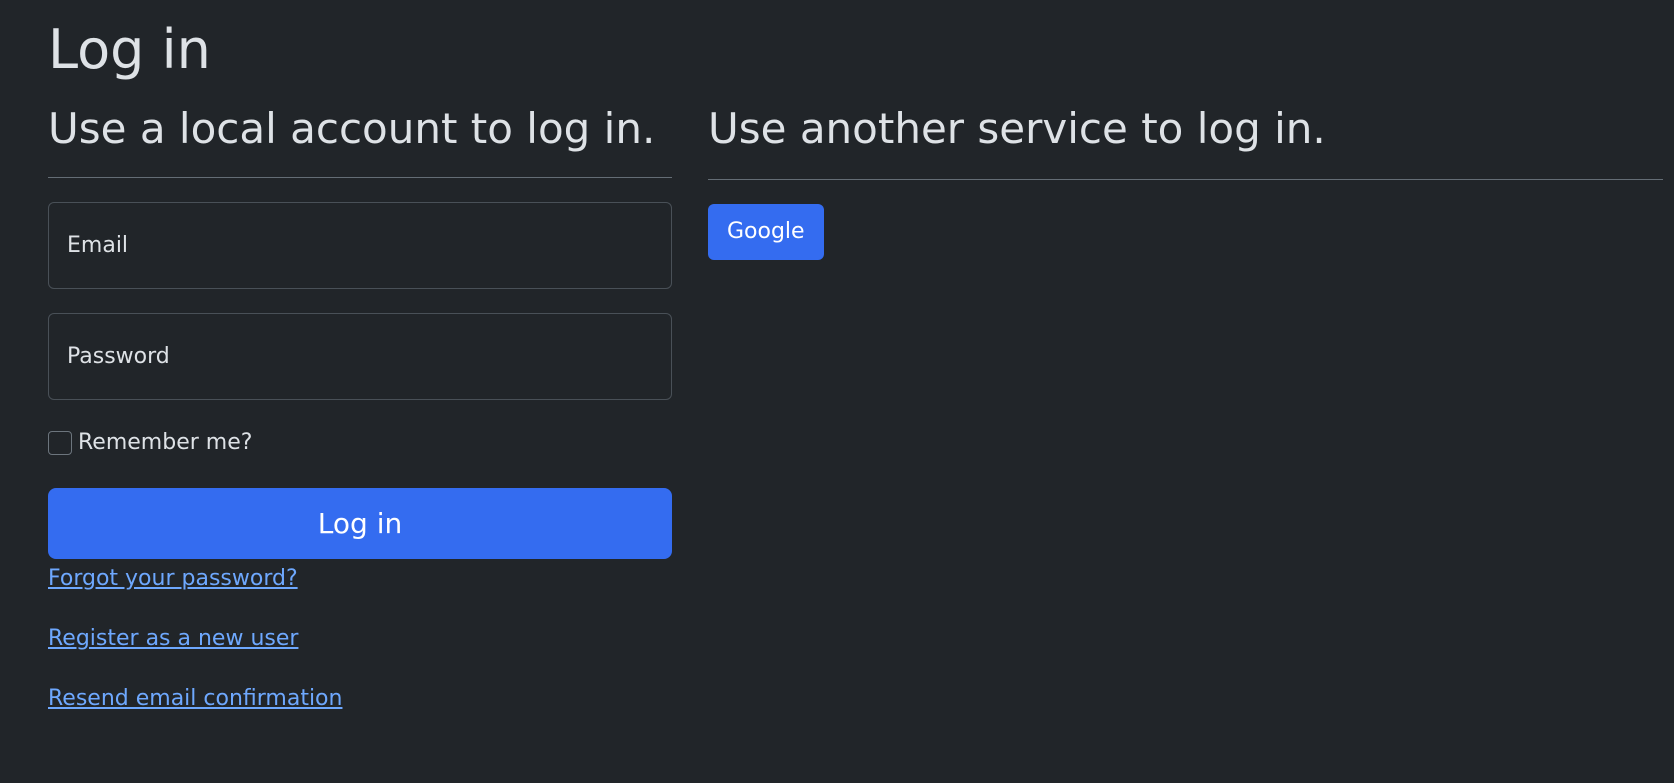  Describe the element at coordinates (360, 443) in the screenshot. I see `remember-me-row: Remember me?` at that location.